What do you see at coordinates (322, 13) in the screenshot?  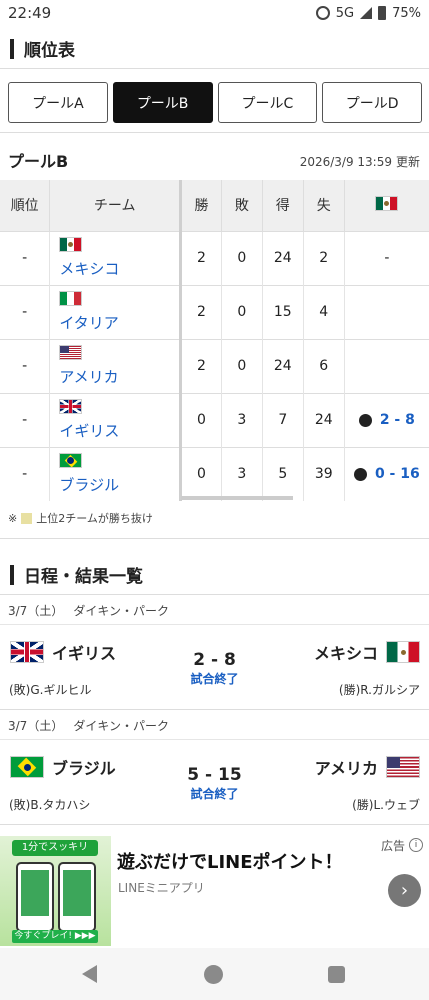 I see `alarm-icon` at bounding box center [322, 13].